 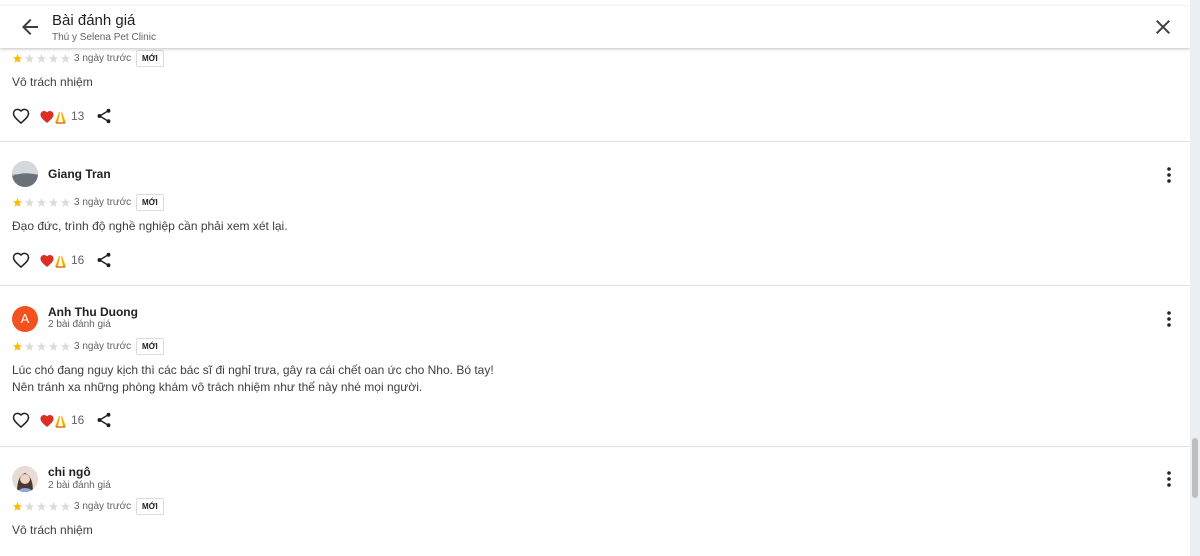 I want to click on scrollbar, so click(x=1195, y=278).